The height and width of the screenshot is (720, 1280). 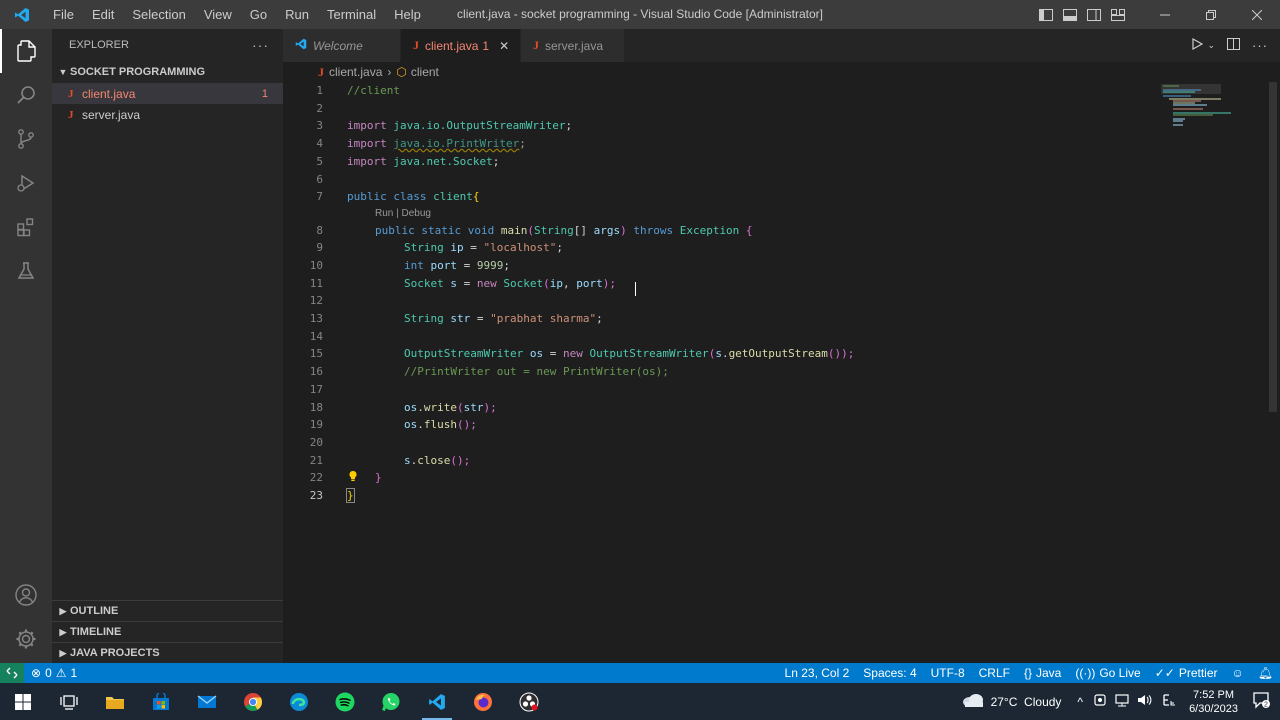 What do you see at coordinates (26, 183) in the screenshot?
I see `run-debug-icon` at bounding box center [26, 183].